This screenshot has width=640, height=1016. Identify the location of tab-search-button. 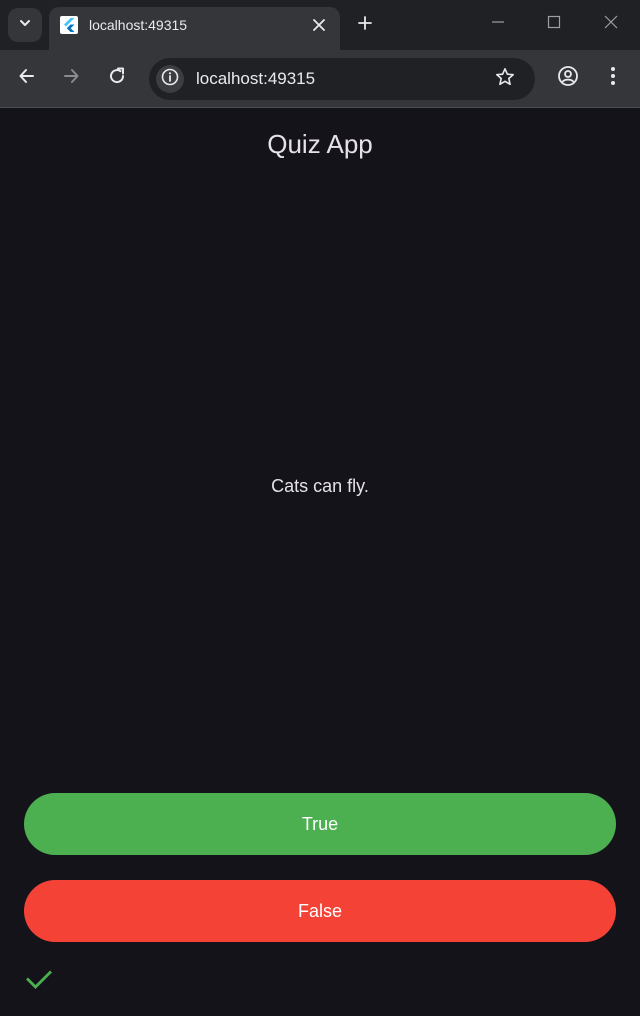
(25, 25).